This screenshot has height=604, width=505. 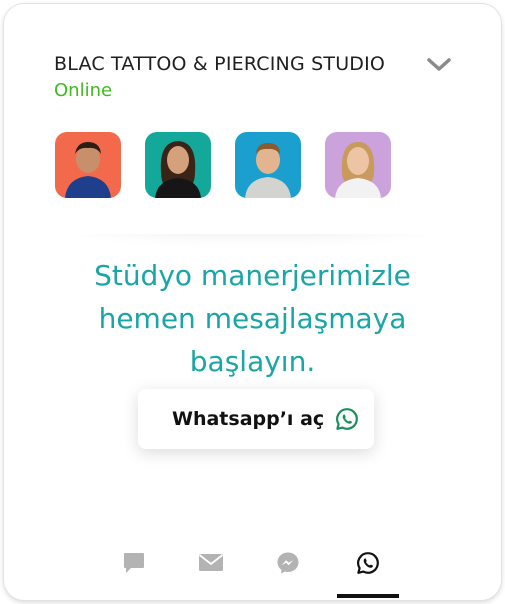 I want to click on tab-messenger, so click(x=288, y=563).